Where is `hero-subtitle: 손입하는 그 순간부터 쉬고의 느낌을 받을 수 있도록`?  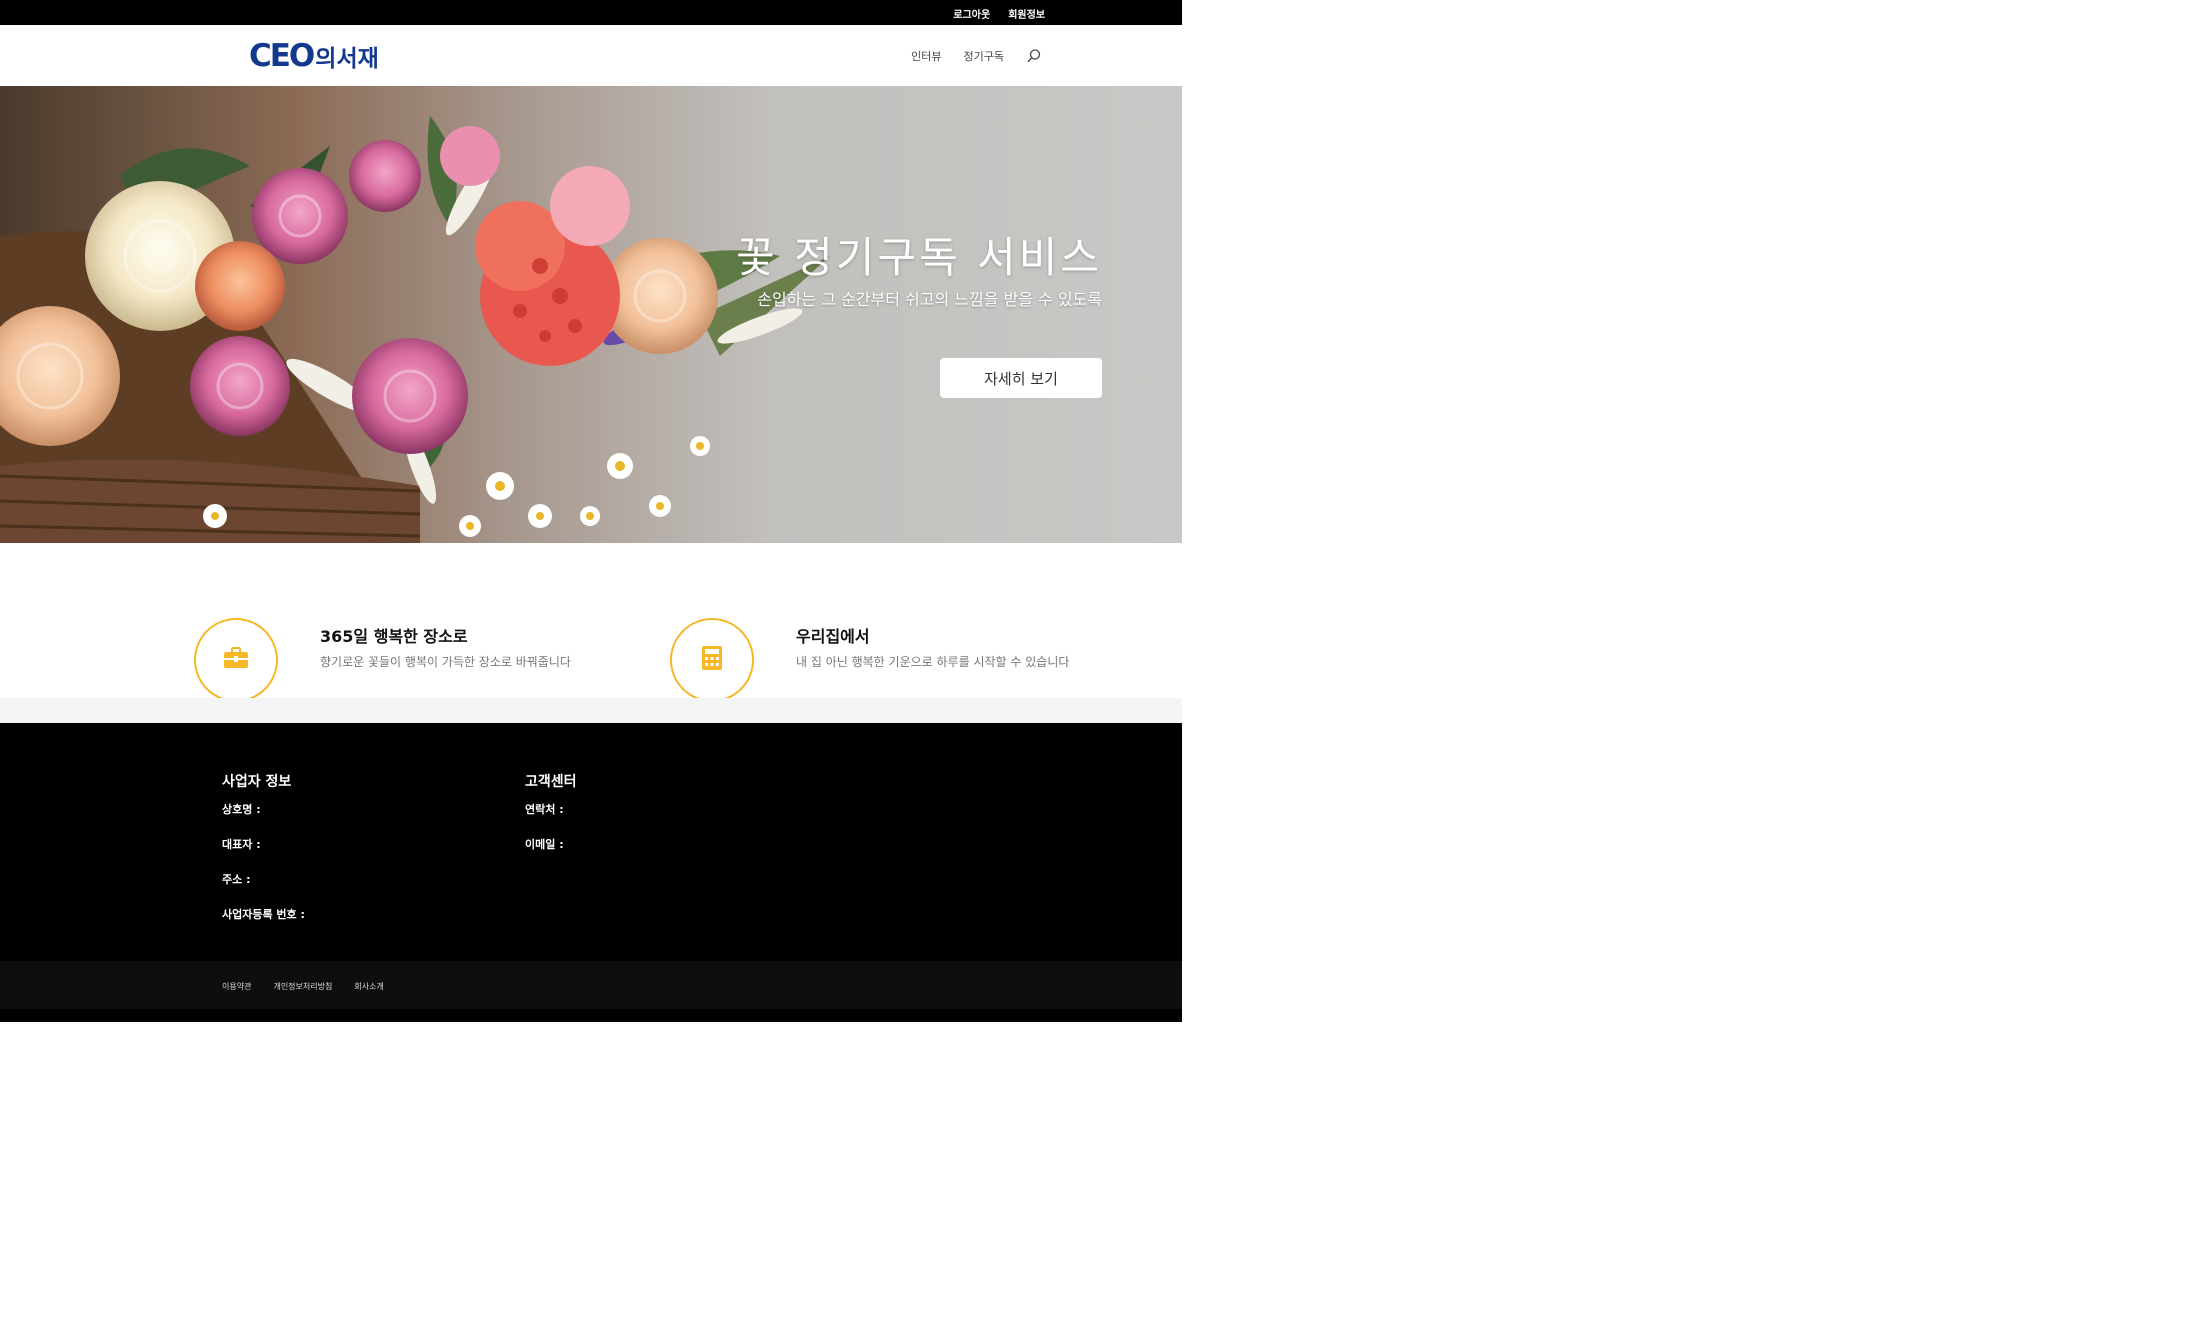
hero-subtitle: 손입하는 그 순간부터 쉬고의 느낌을 받을 수 있도록 is located at coordinates (929, 299).